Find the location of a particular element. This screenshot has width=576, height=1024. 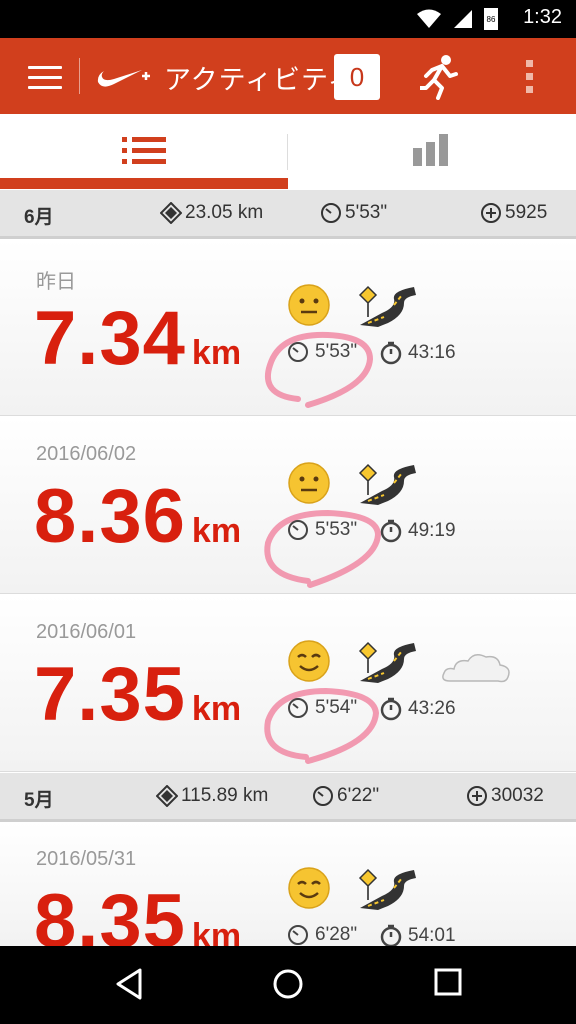

tab-stats-view is located at coordinates (432, 152).